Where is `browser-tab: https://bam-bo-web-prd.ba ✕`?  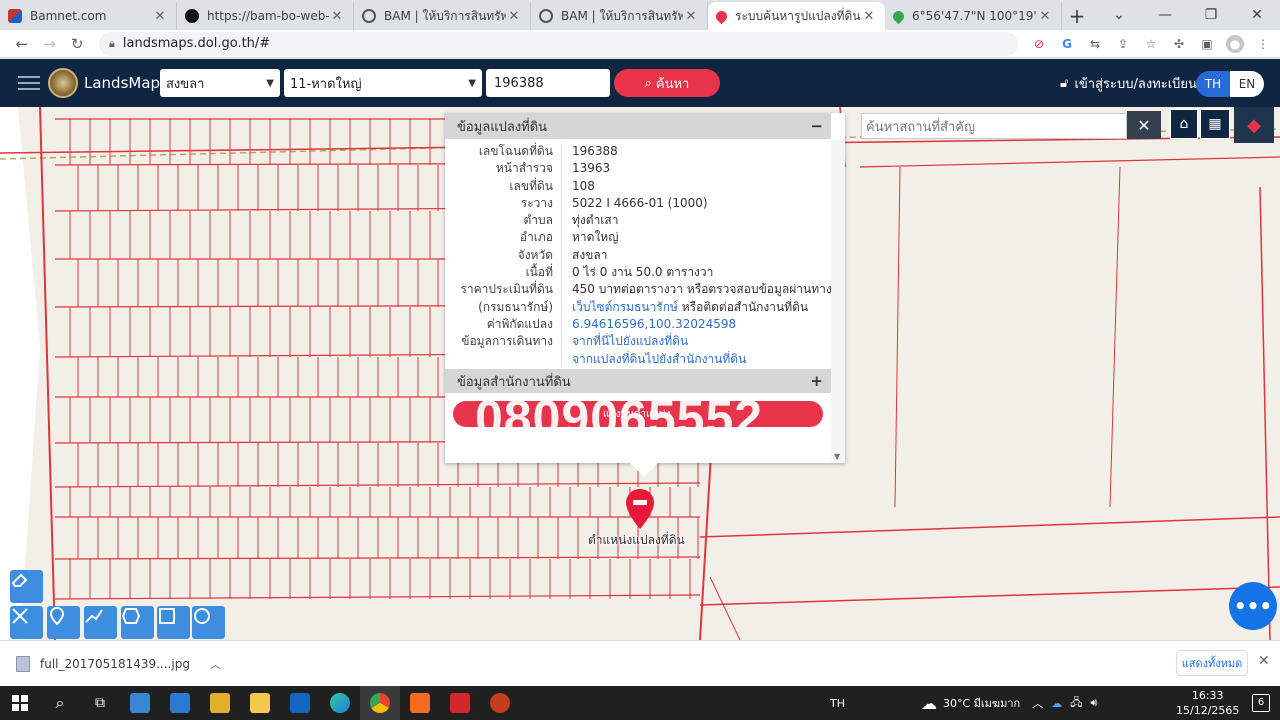 browser-tab: https://bam-bo-web-prd.ba ✕ is located at coordinates (265, 16).